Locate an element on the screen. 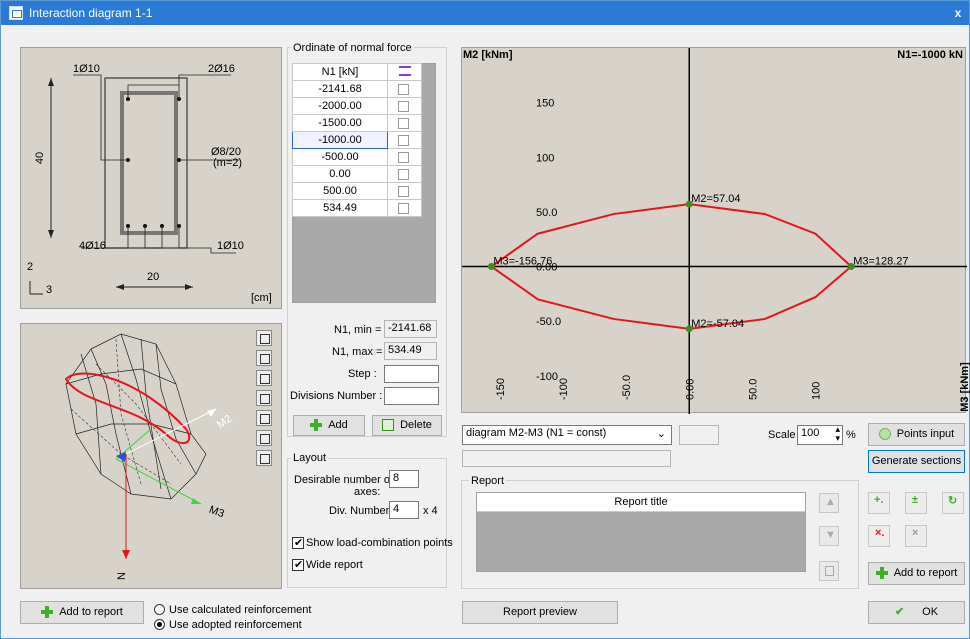 This screenshot has width=970, height=639. point-label: M2=-57.04 is located at coordinates (717, 324).